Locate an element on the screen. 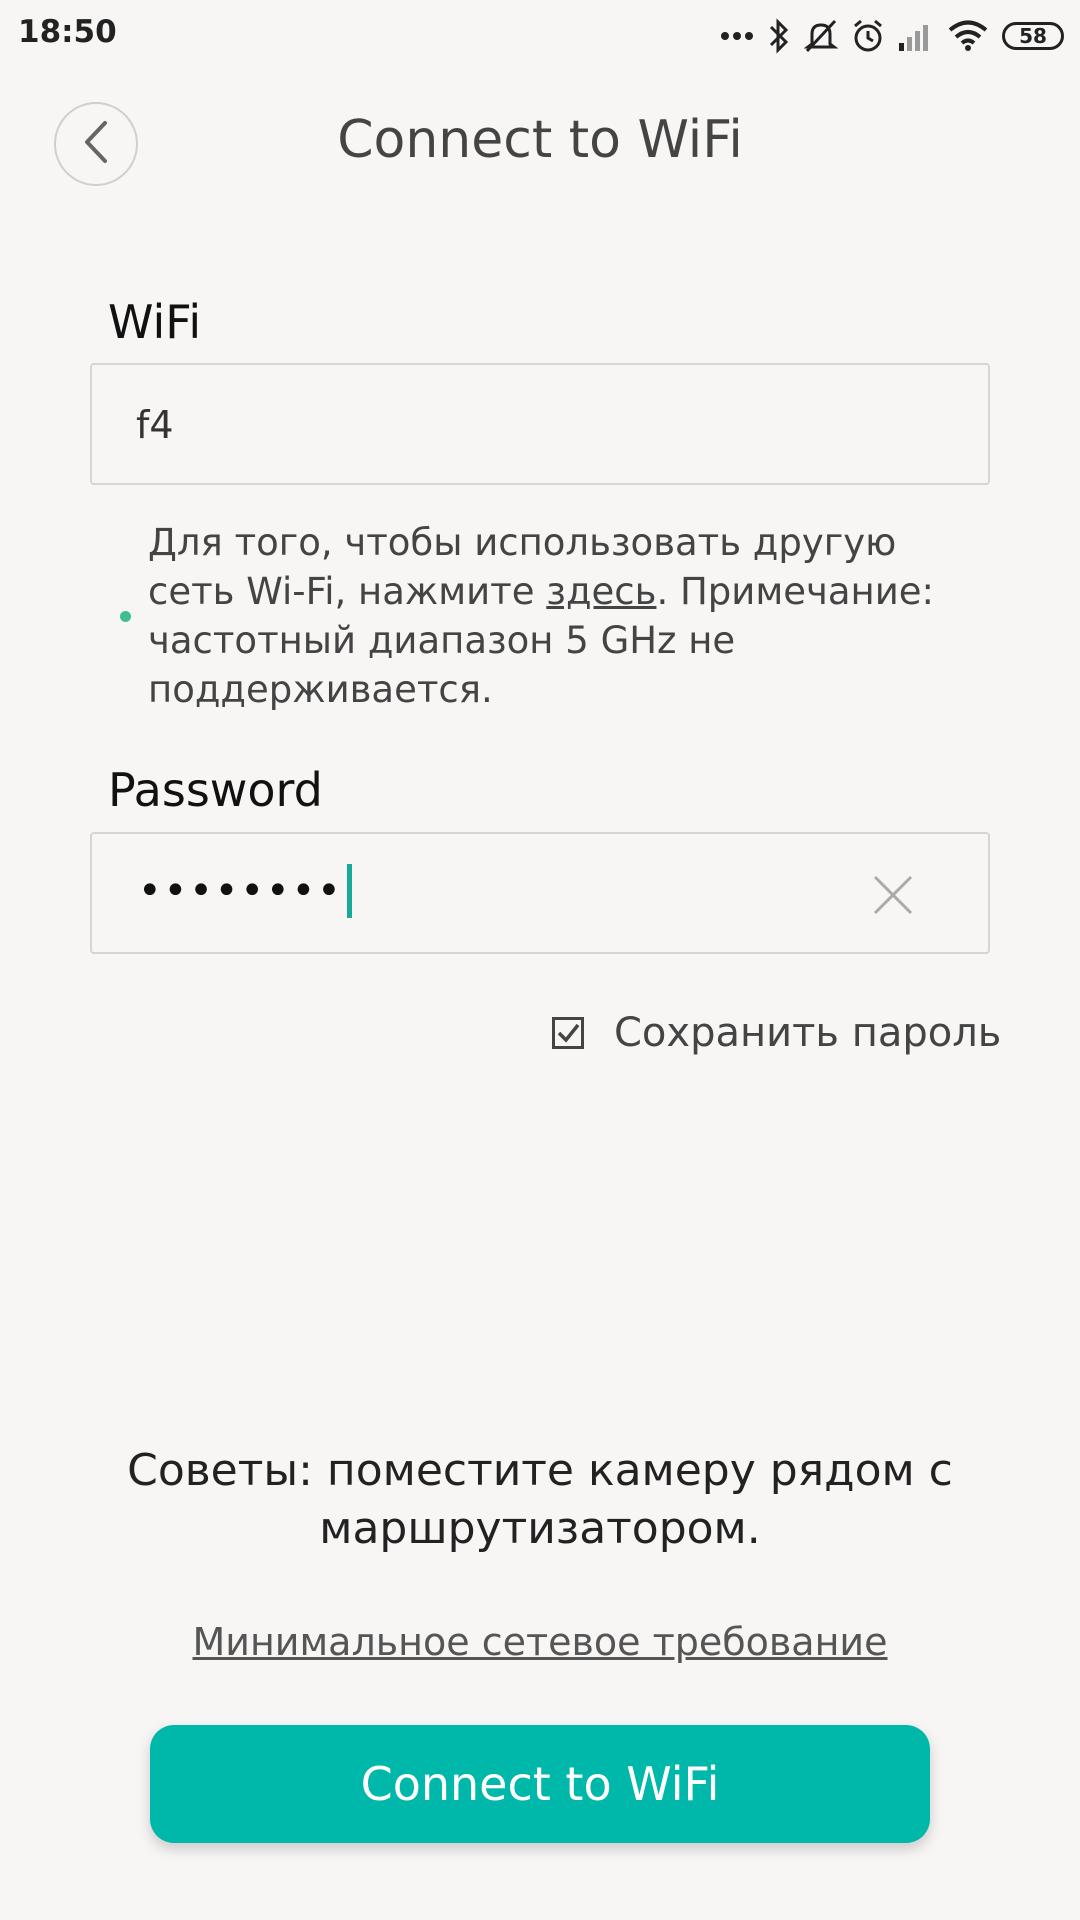 Image resolution: width=1080 pixels, height=1920 pixels. password-field: •••••••• is located at coordinates (540, 893).